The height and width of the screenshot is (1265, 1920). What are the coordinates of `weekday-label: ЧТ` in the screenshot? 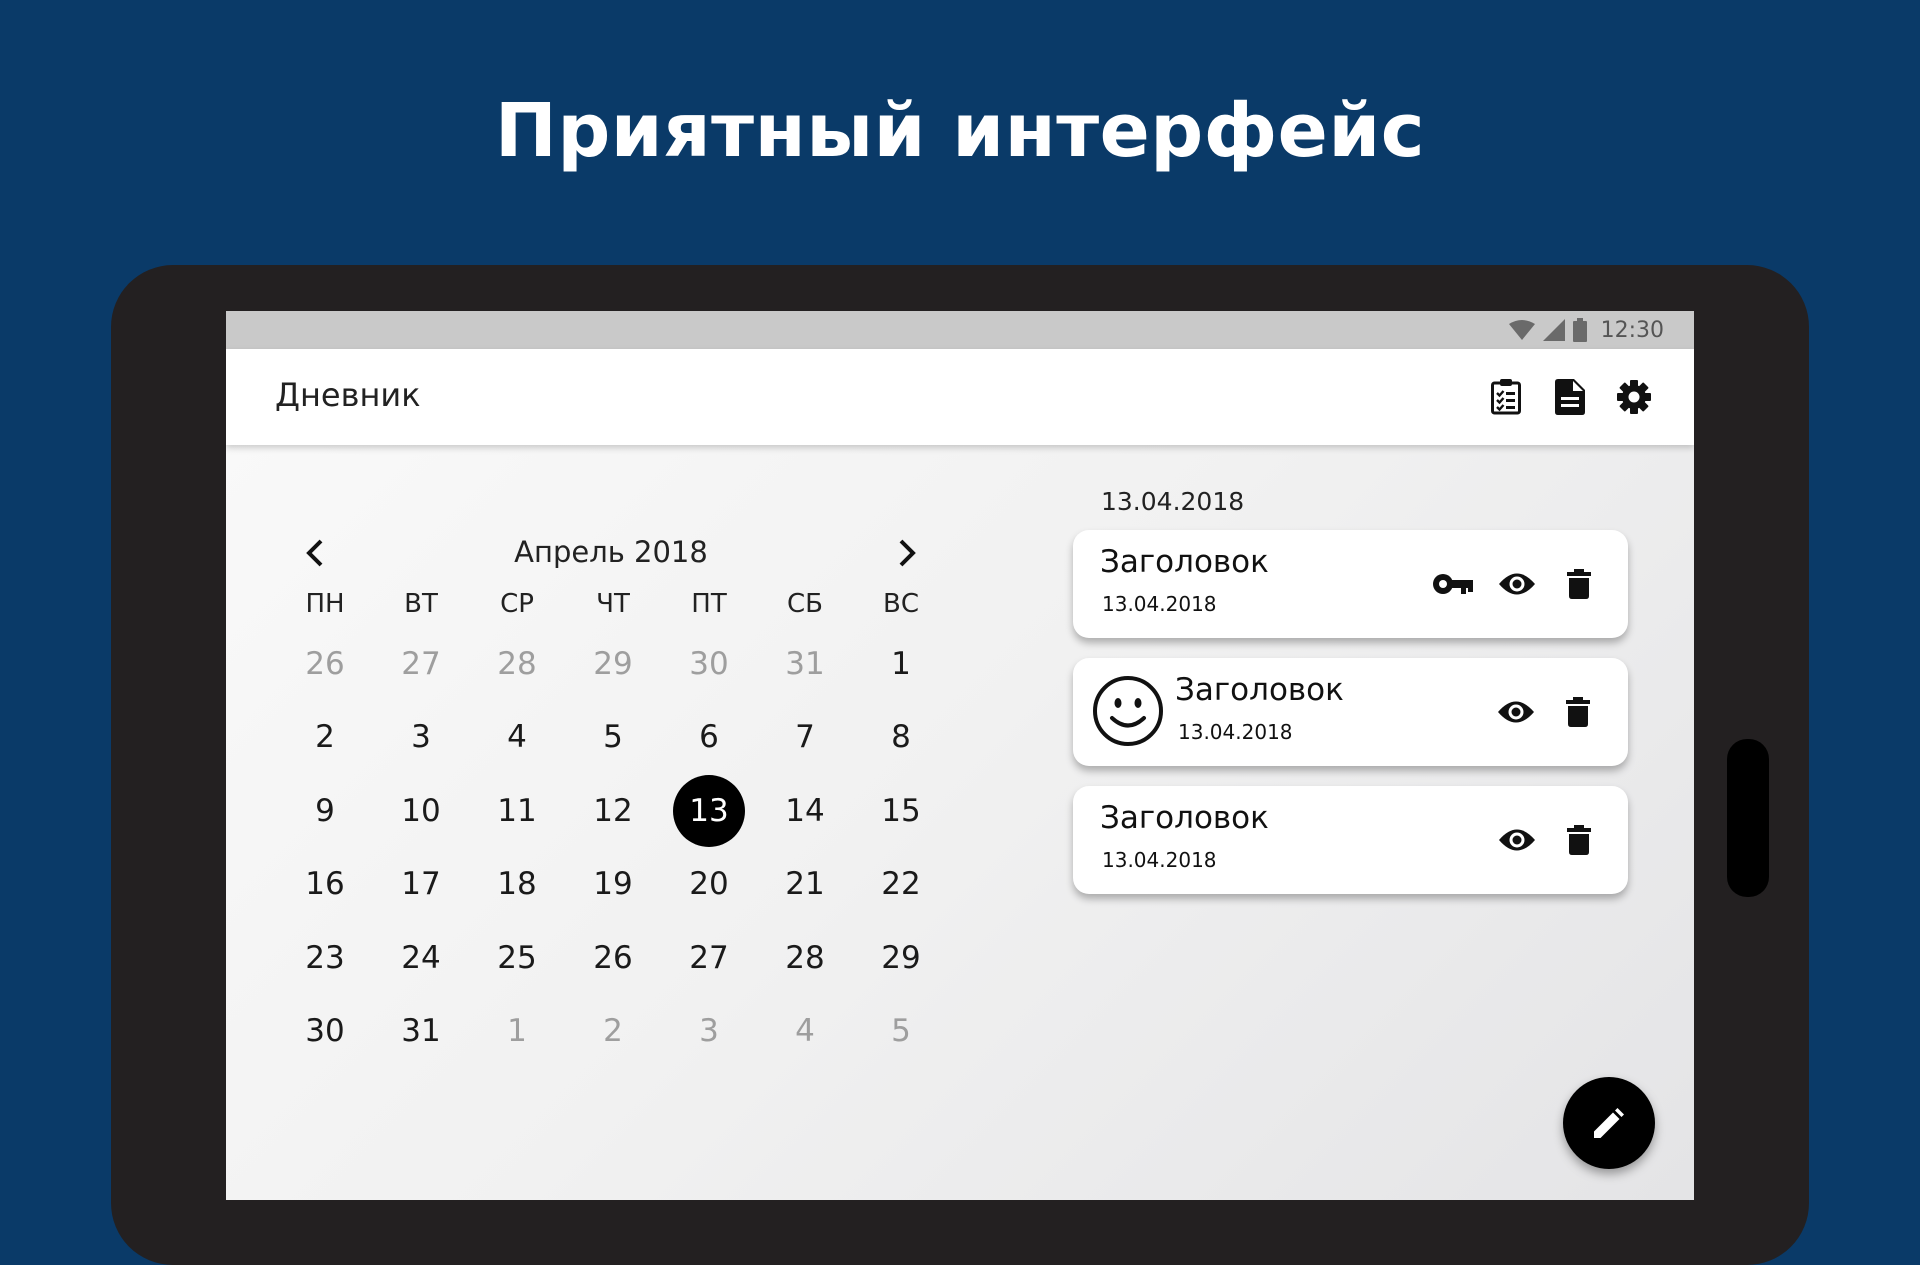 It's located at (613, 604).